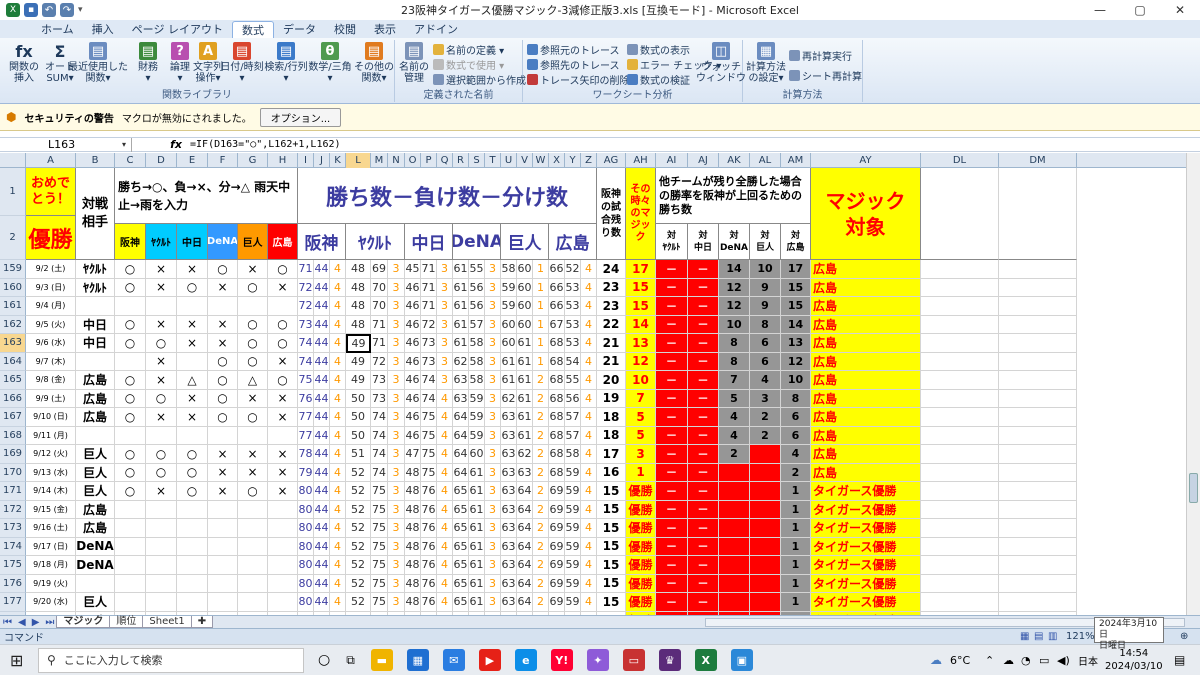 This screenshot has height=675, width=1200. I want to click on empty-header-dl, so click(960, 214).